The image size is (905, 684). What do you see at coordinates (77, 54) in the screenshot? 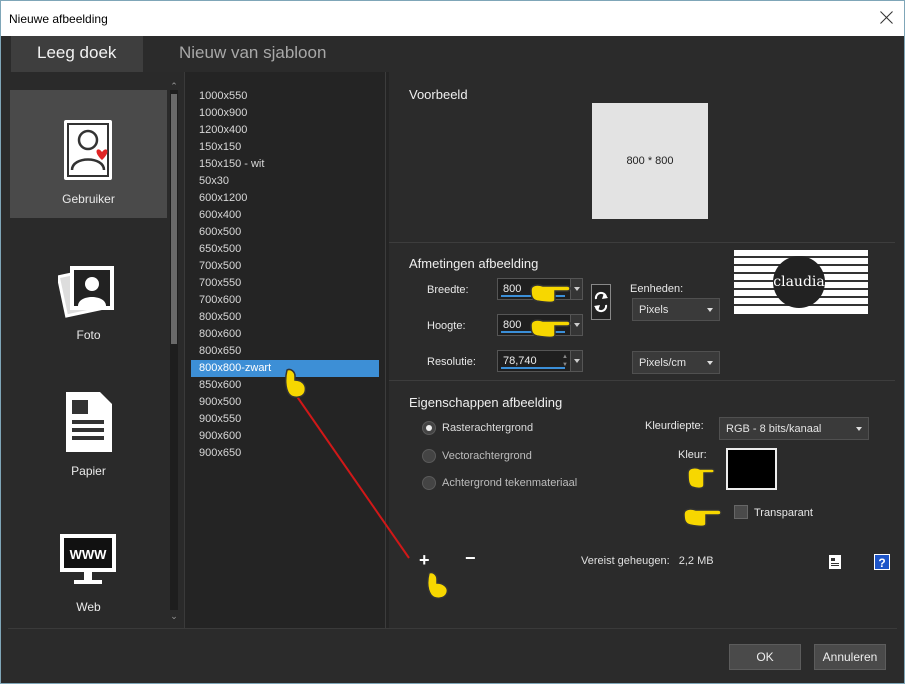
I see `tab-leeg-doek: Leeg doek` at bounding box center [77, 54].